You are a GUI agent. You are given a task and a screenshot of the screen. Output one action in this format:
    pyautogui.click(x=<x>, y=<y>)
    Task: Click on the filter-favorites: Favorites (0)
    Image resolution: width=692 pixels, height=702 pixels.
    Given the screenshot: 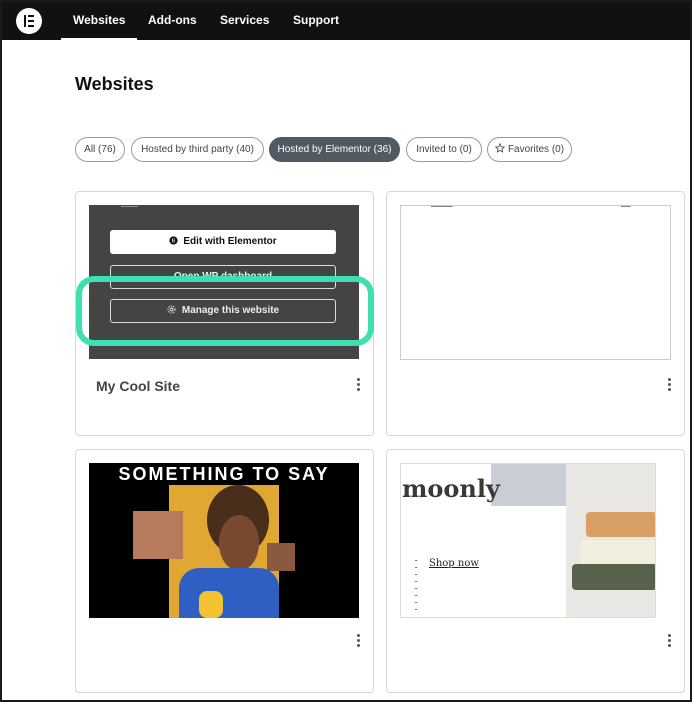 What is the action you would take?
    pyautogui.click(x=529, y=149)
    